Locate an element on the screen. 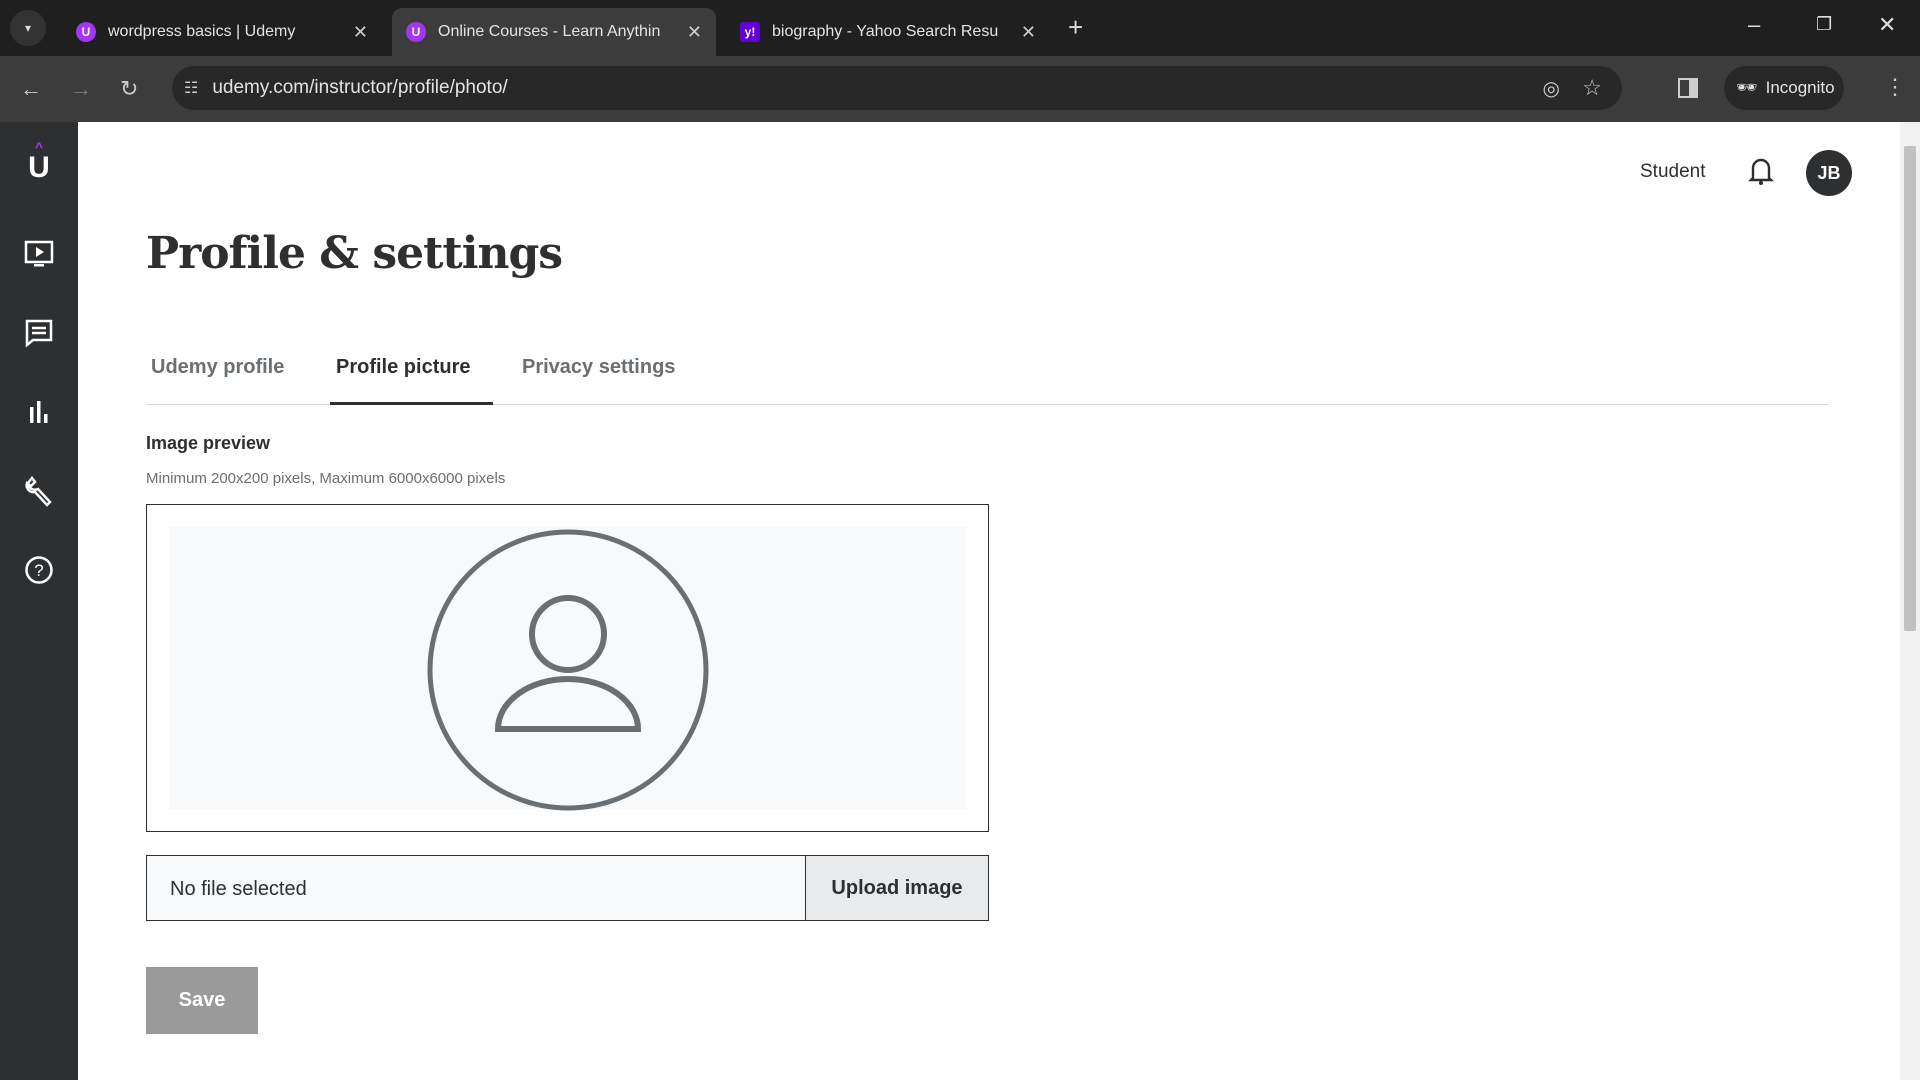 The height and width of the screenshot is (1080, 1920). side-panel-icon is located at coordinates (1688, 88).